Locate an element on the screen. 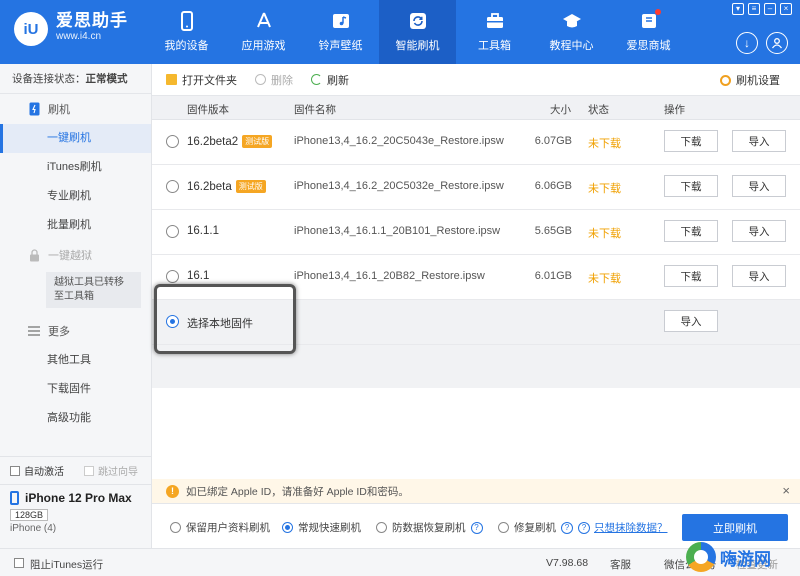 This screenshot has width=800, height=576. folder-icon is located at coordinates (171, 79).